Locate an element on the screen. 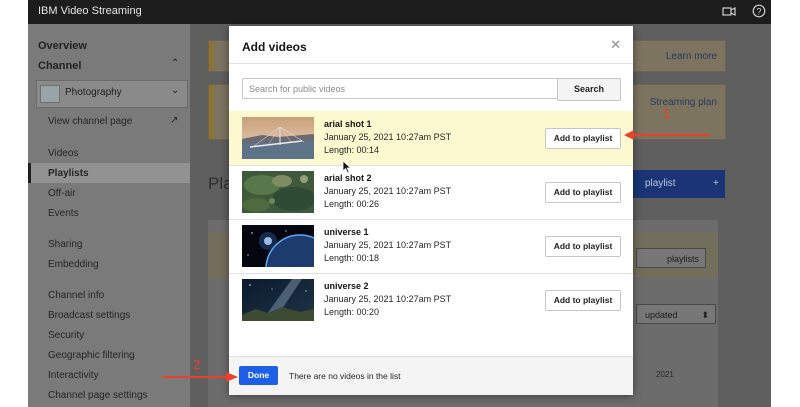  sidebar-item-interactivity: Interactivity is located at coordinates (73, 375).